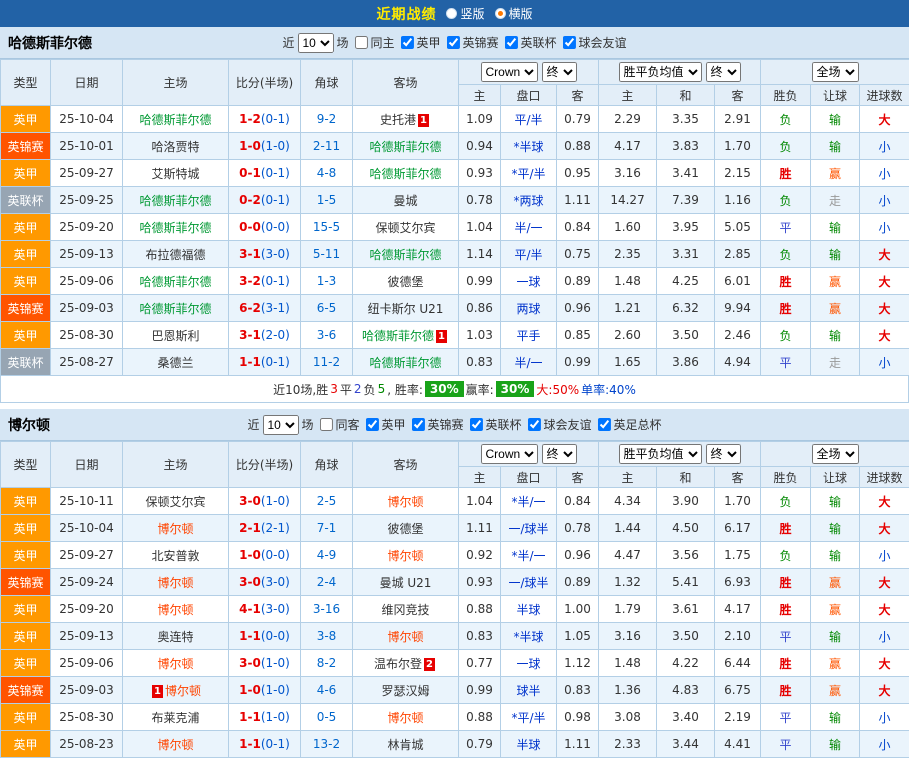  I want to click on result-goals-cell: 大, so click(884, 528).